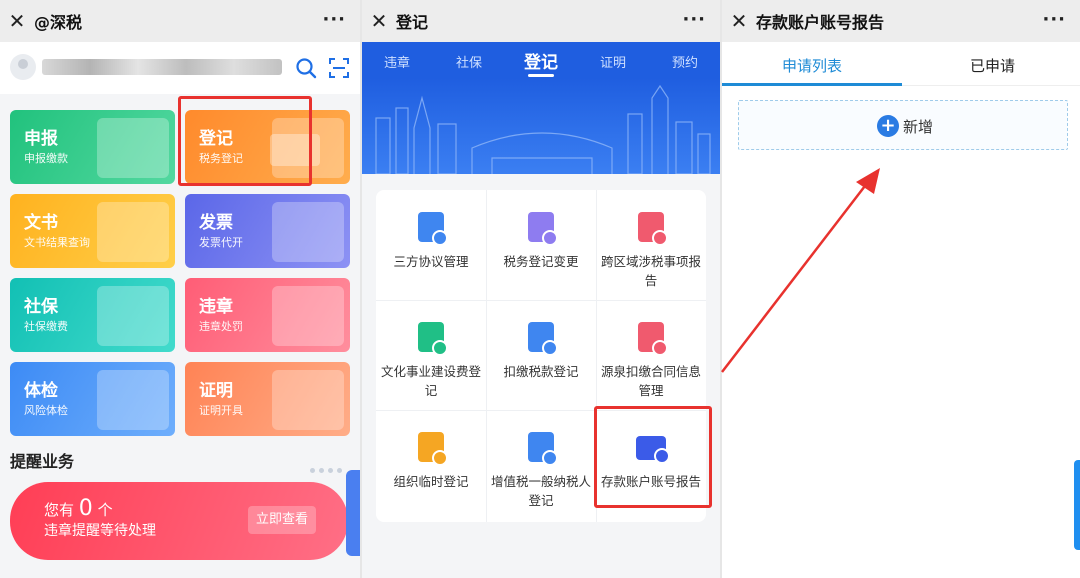 The height and width of the screenshot is (578, 1080). What do you see at coordinates (397, 61) in the screenshot?
I see `tab-violation: 违章` at bounding box center [397, 61].